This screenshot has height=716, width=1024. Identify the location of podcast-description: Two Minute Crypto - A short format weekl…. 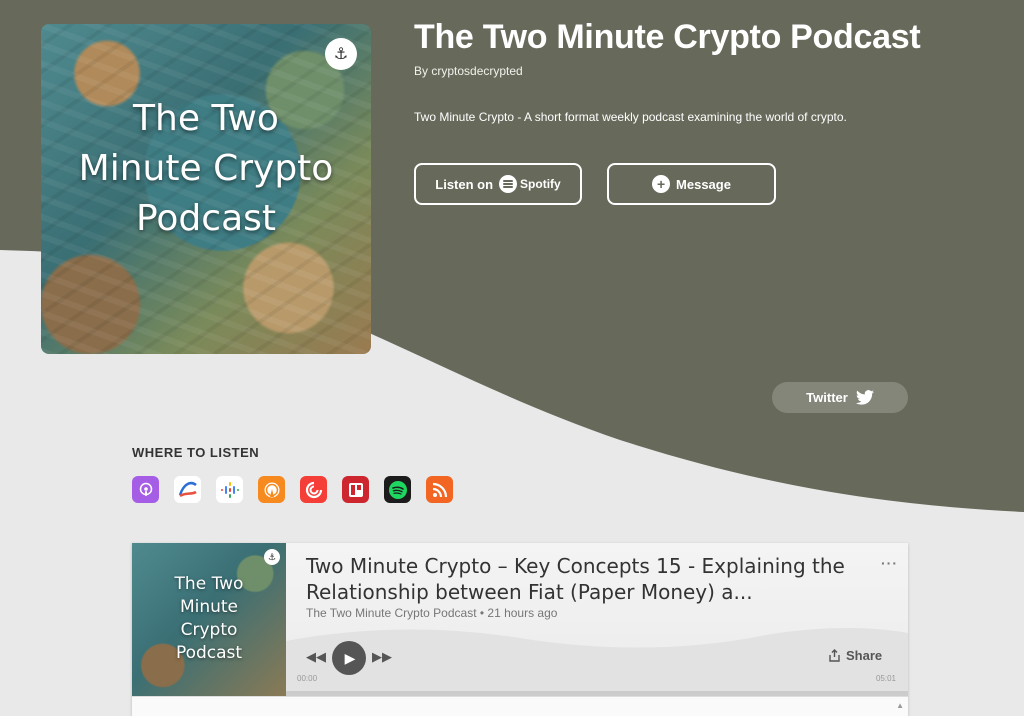
(630, 117).